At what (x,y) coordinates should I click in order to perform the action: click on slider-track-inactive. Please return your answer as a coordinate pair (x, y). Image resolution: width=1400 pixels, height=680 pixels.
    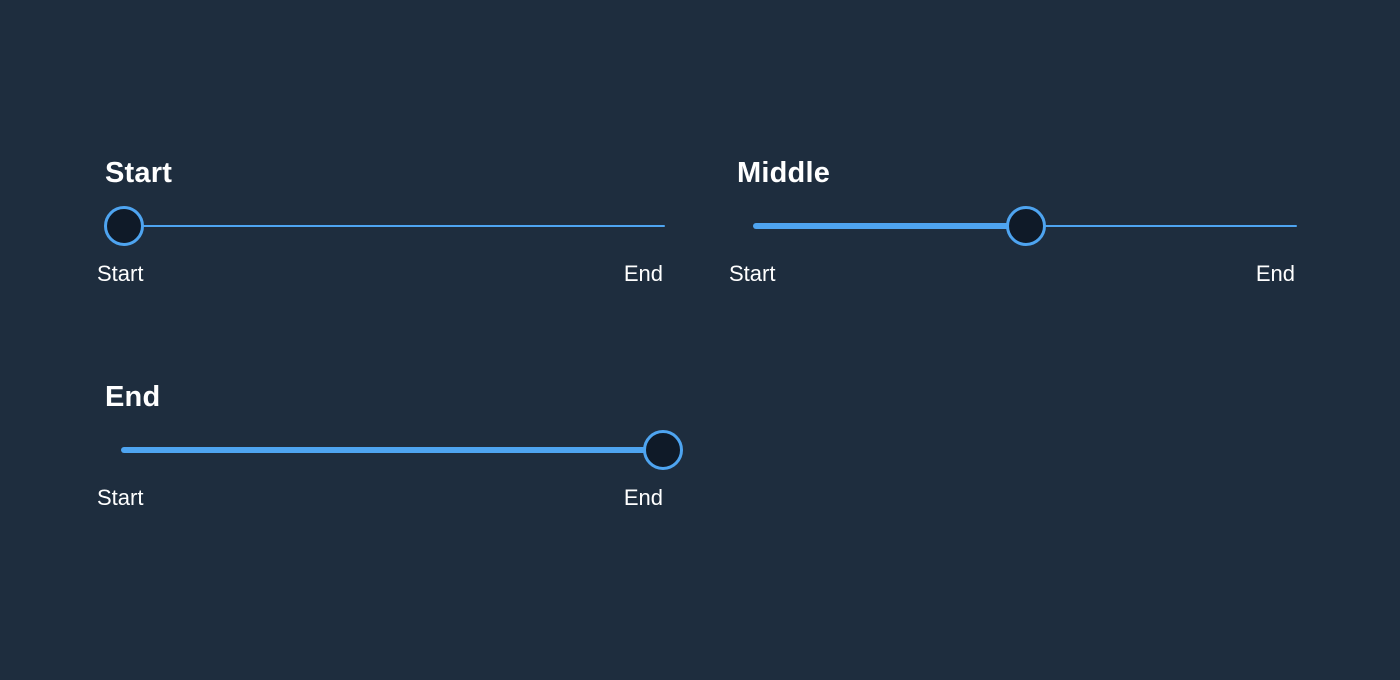
    Looking at the image, I should click on (394, 226).